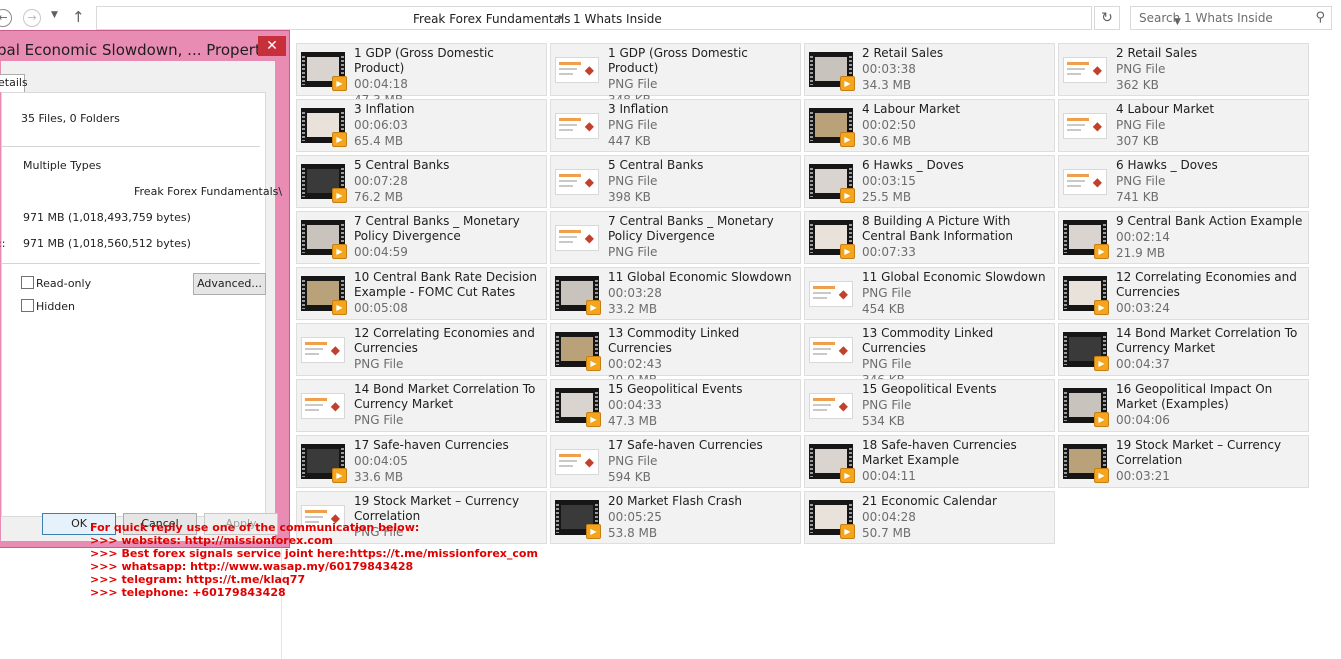  What do you see at coordinates (421, 181) in the screenshot?
I see `file-item: ▶ 5 Central Banks 00:07:28 76.2 MB` at bounding box center [421, 181].